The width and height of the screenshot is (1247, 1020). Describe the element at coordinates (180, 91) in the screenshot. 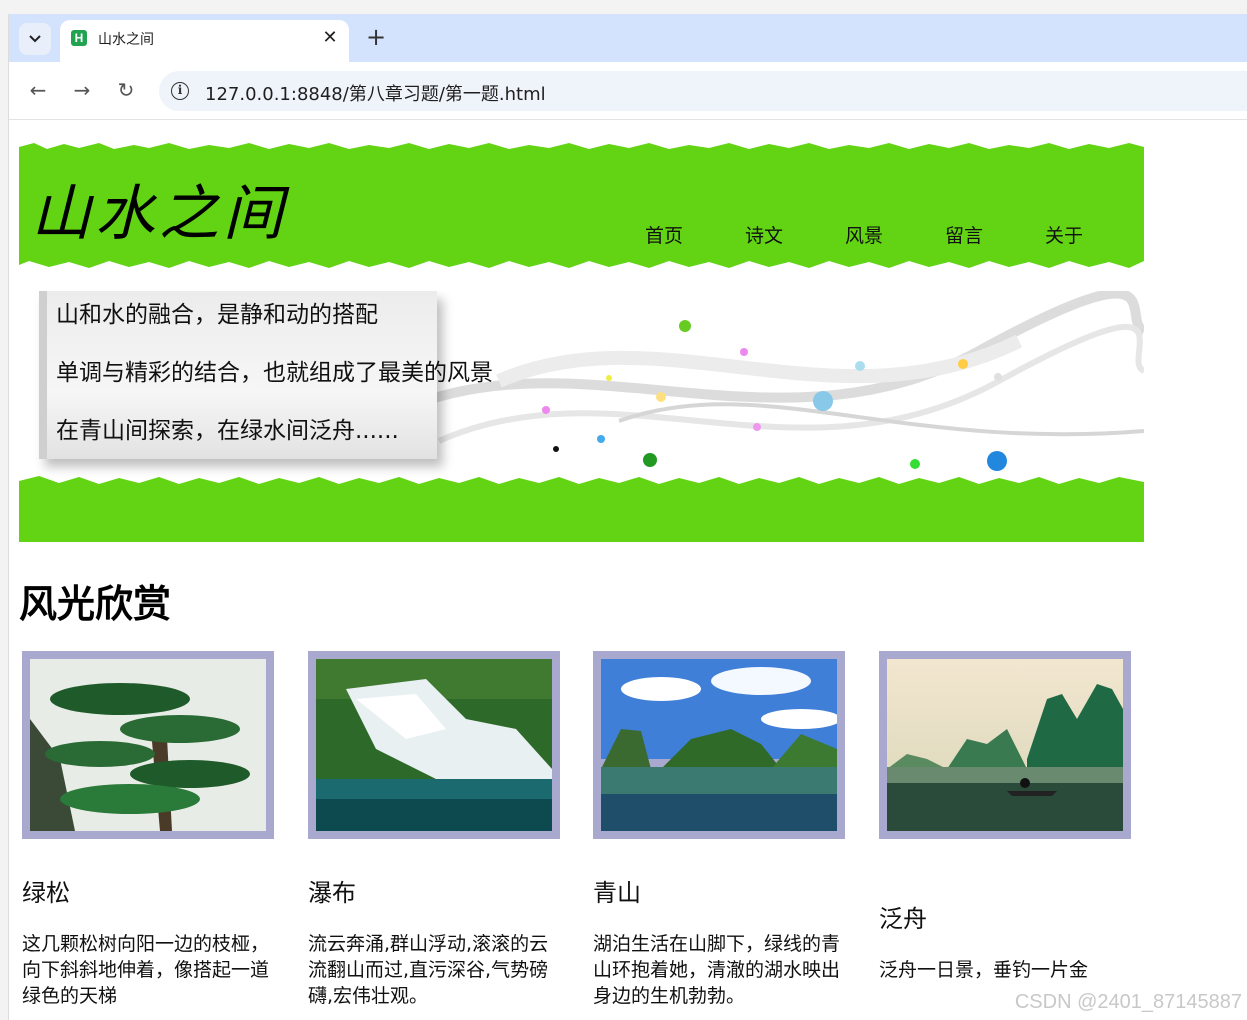

I see `site-info-icon: i` at that location.